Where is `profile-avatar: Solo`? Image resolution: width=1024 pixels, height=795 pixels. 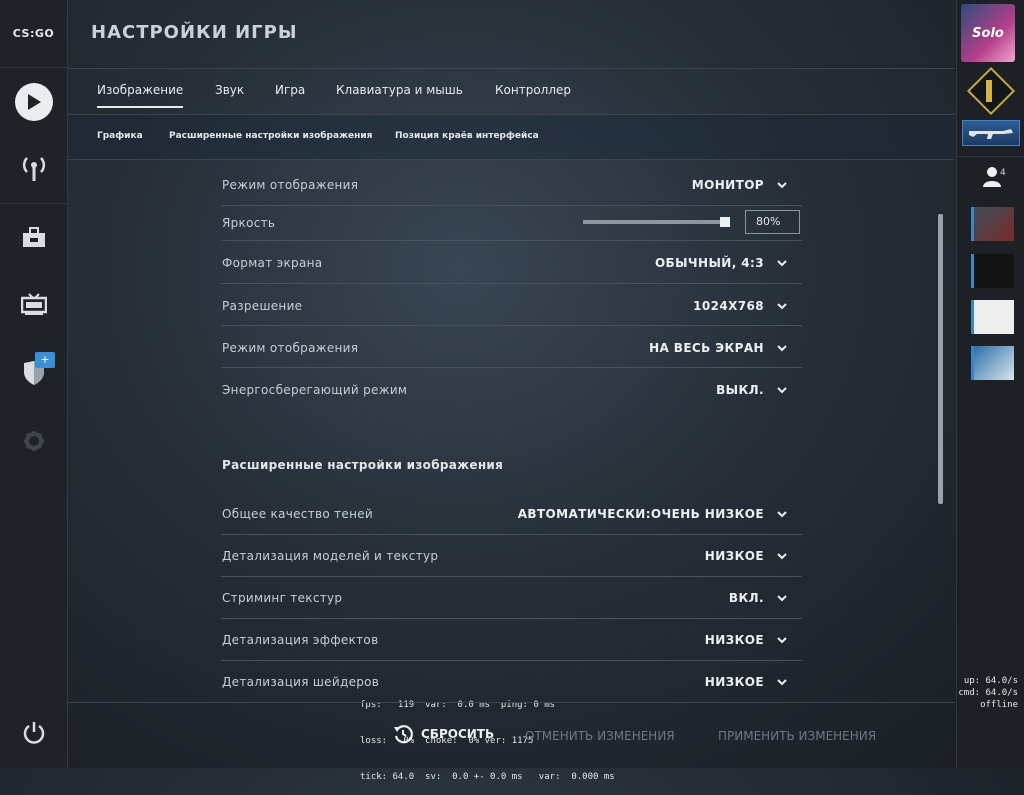 profile-avatar: Solo is located at coordinates (988, 33).